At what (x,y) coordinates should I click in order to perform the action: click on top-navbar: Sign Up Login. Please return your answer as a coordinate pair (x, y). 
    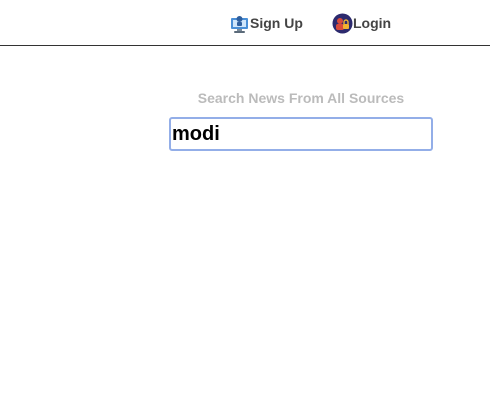
    Looking at the image, I should click on (245, 23).